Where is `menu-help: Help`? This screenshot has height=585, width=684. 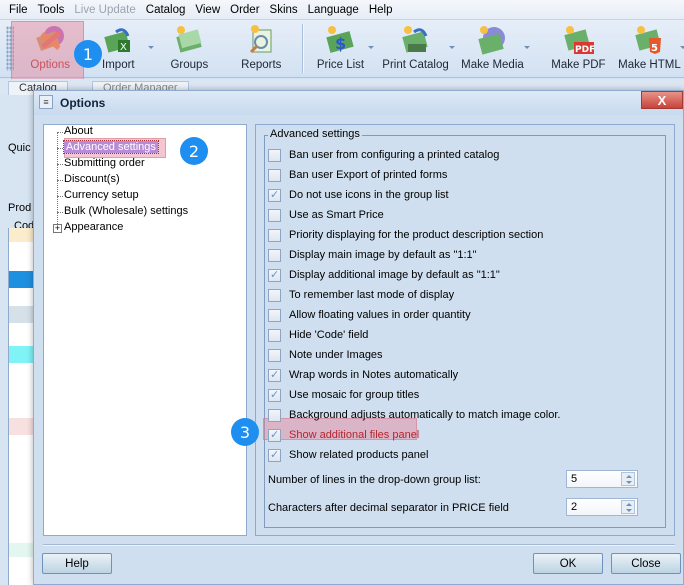 menu-help: Help is located at coordinates (381, 10).